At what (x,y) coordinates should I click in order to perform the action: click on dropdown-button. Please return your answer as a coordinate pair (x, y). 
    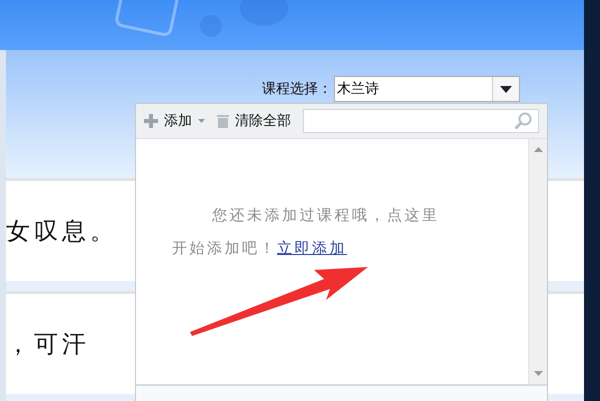
    Looking at the image, I should click on (505, 89).